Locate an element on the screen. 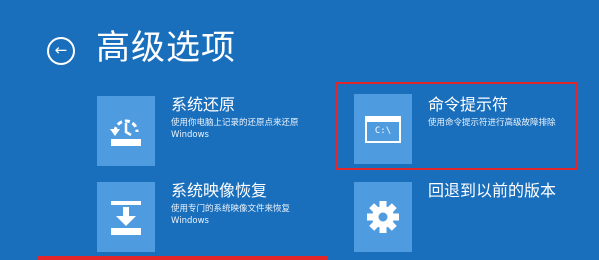 The height and width of the screenshot is (260, 599). restore-icon is located at coordinates (126, 131).